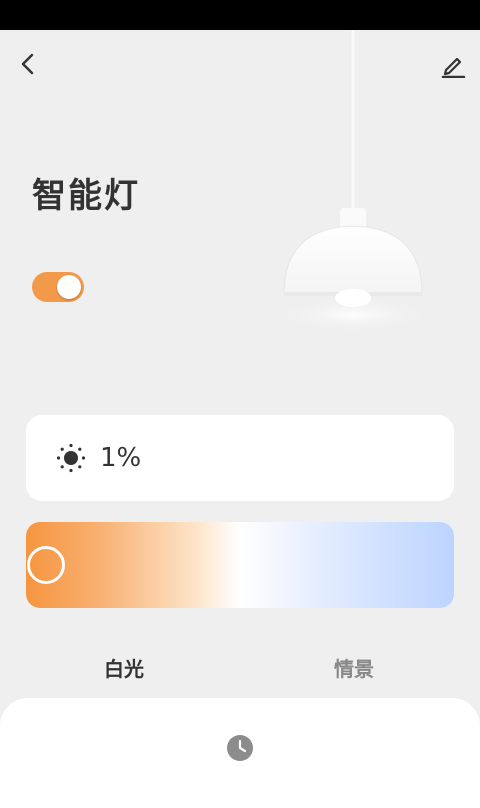  Describe the element at coordinates (353, 180) in the screenshot. I see `pendant-lamp-illustration` at that location.